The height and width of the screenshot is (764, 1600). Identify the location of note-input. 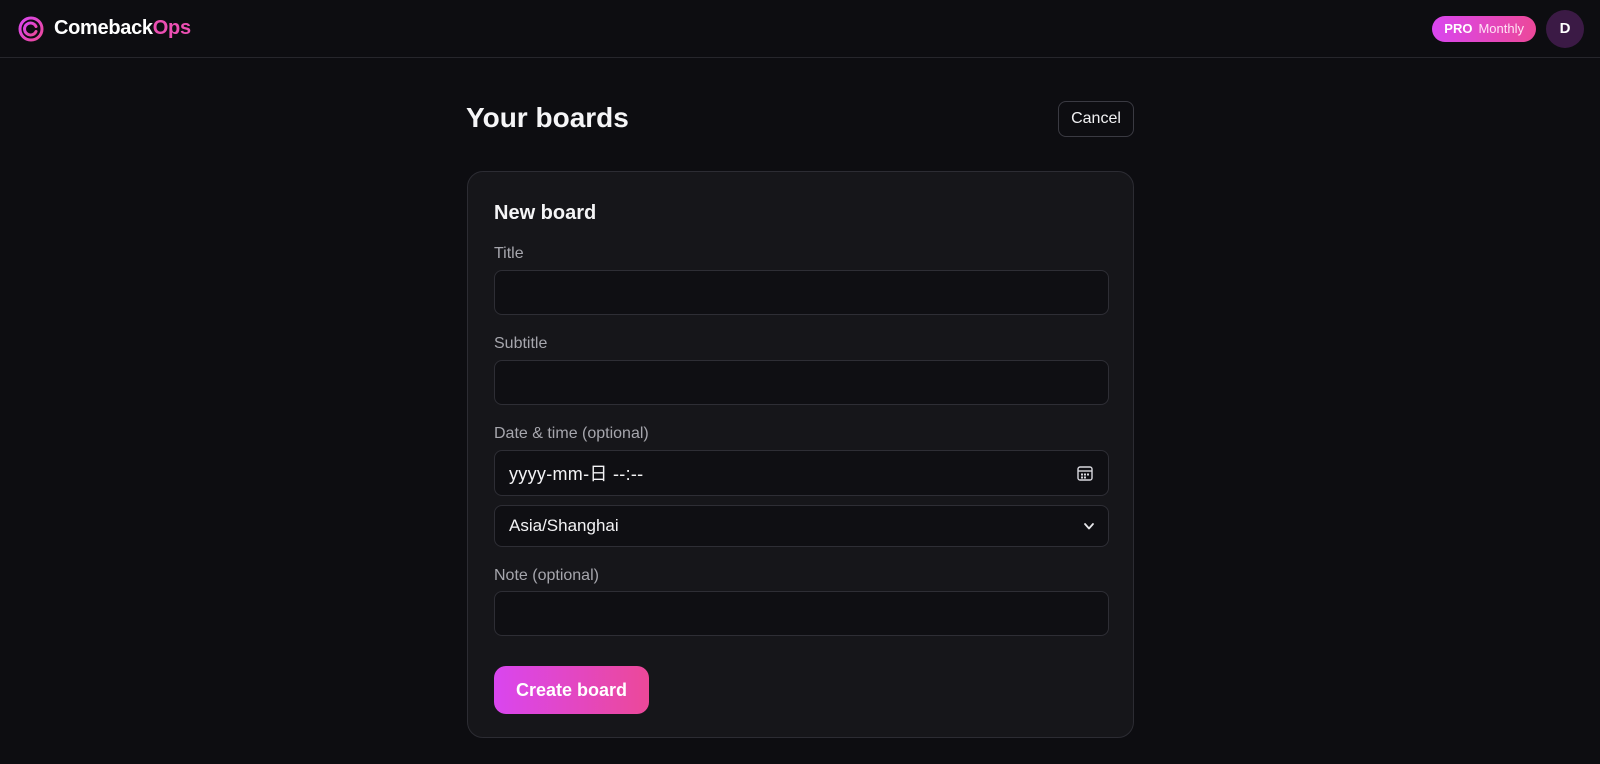
(801, 613).